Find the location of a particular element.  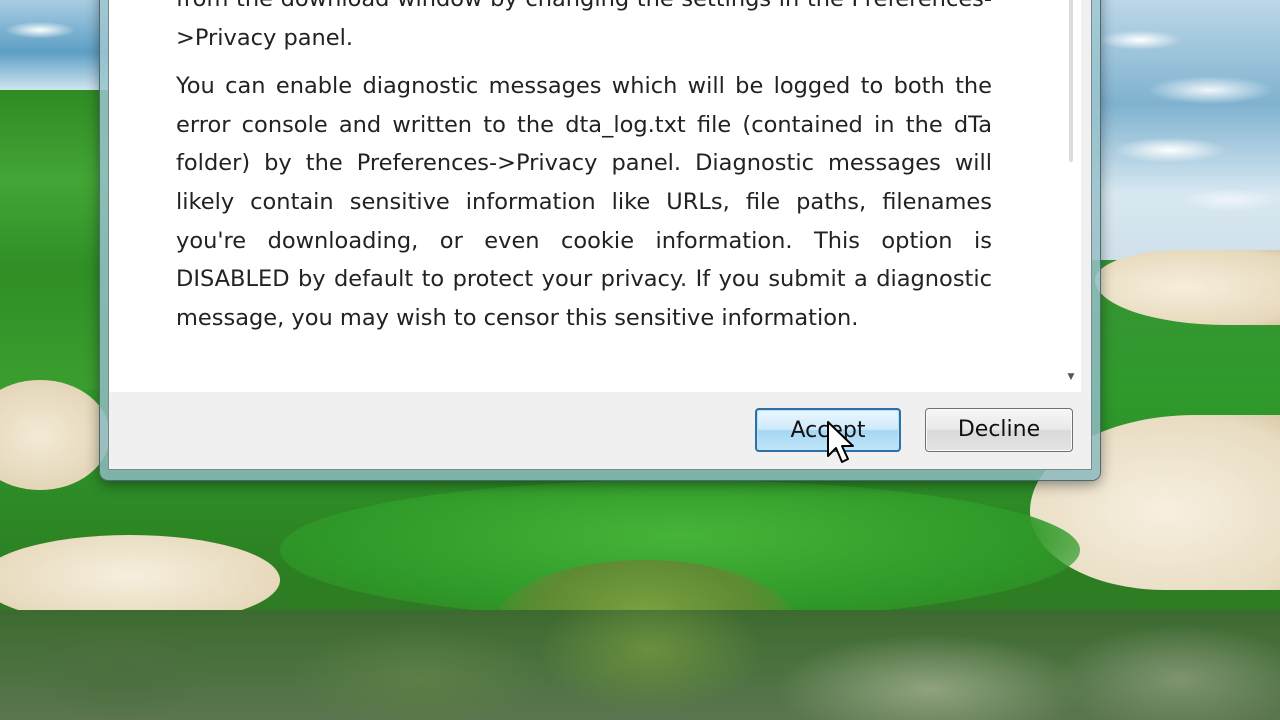

wallpaper-grass-left is located at coordinates (57, 240).